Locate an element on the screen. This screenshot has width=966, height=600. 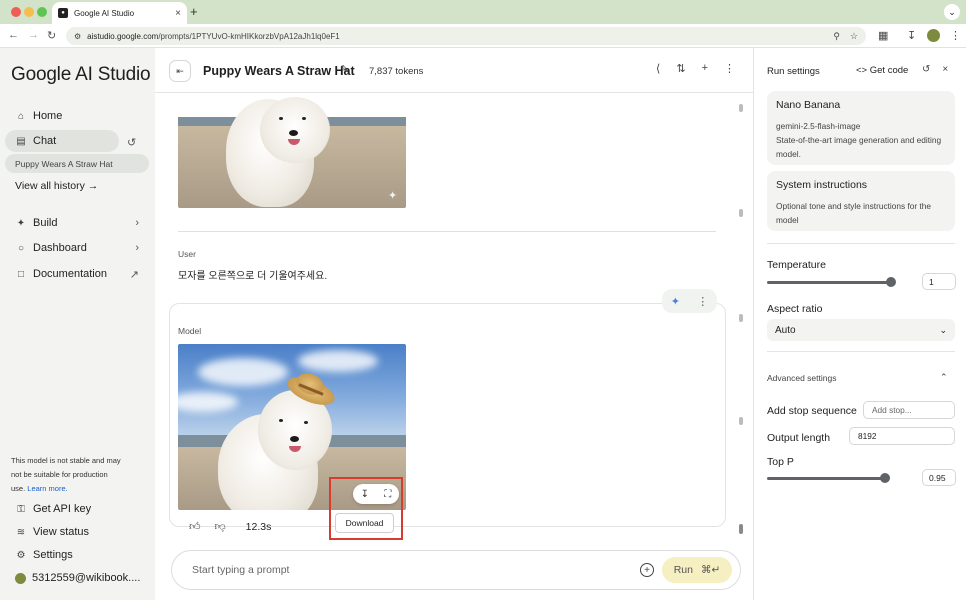
page-title: Puppy Wears A Straw Hat is located at coordinates (279, 71).